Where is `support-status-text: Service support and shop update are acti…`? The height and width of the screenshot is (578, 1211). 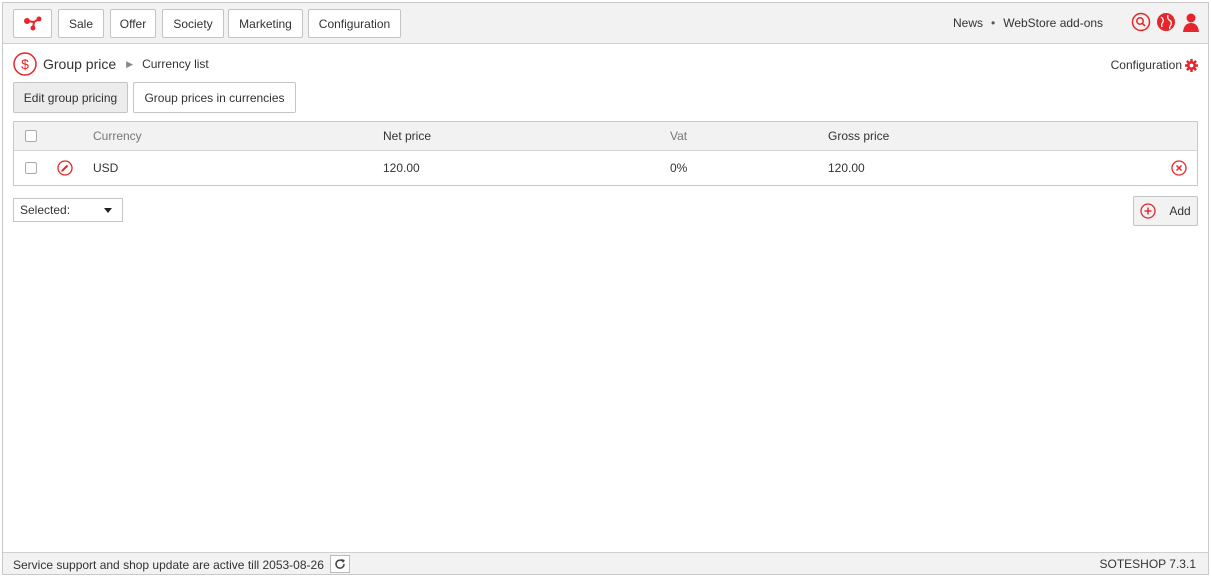
support-status-text: Service support and shop update are acti… is located at coordinates (168, 565).